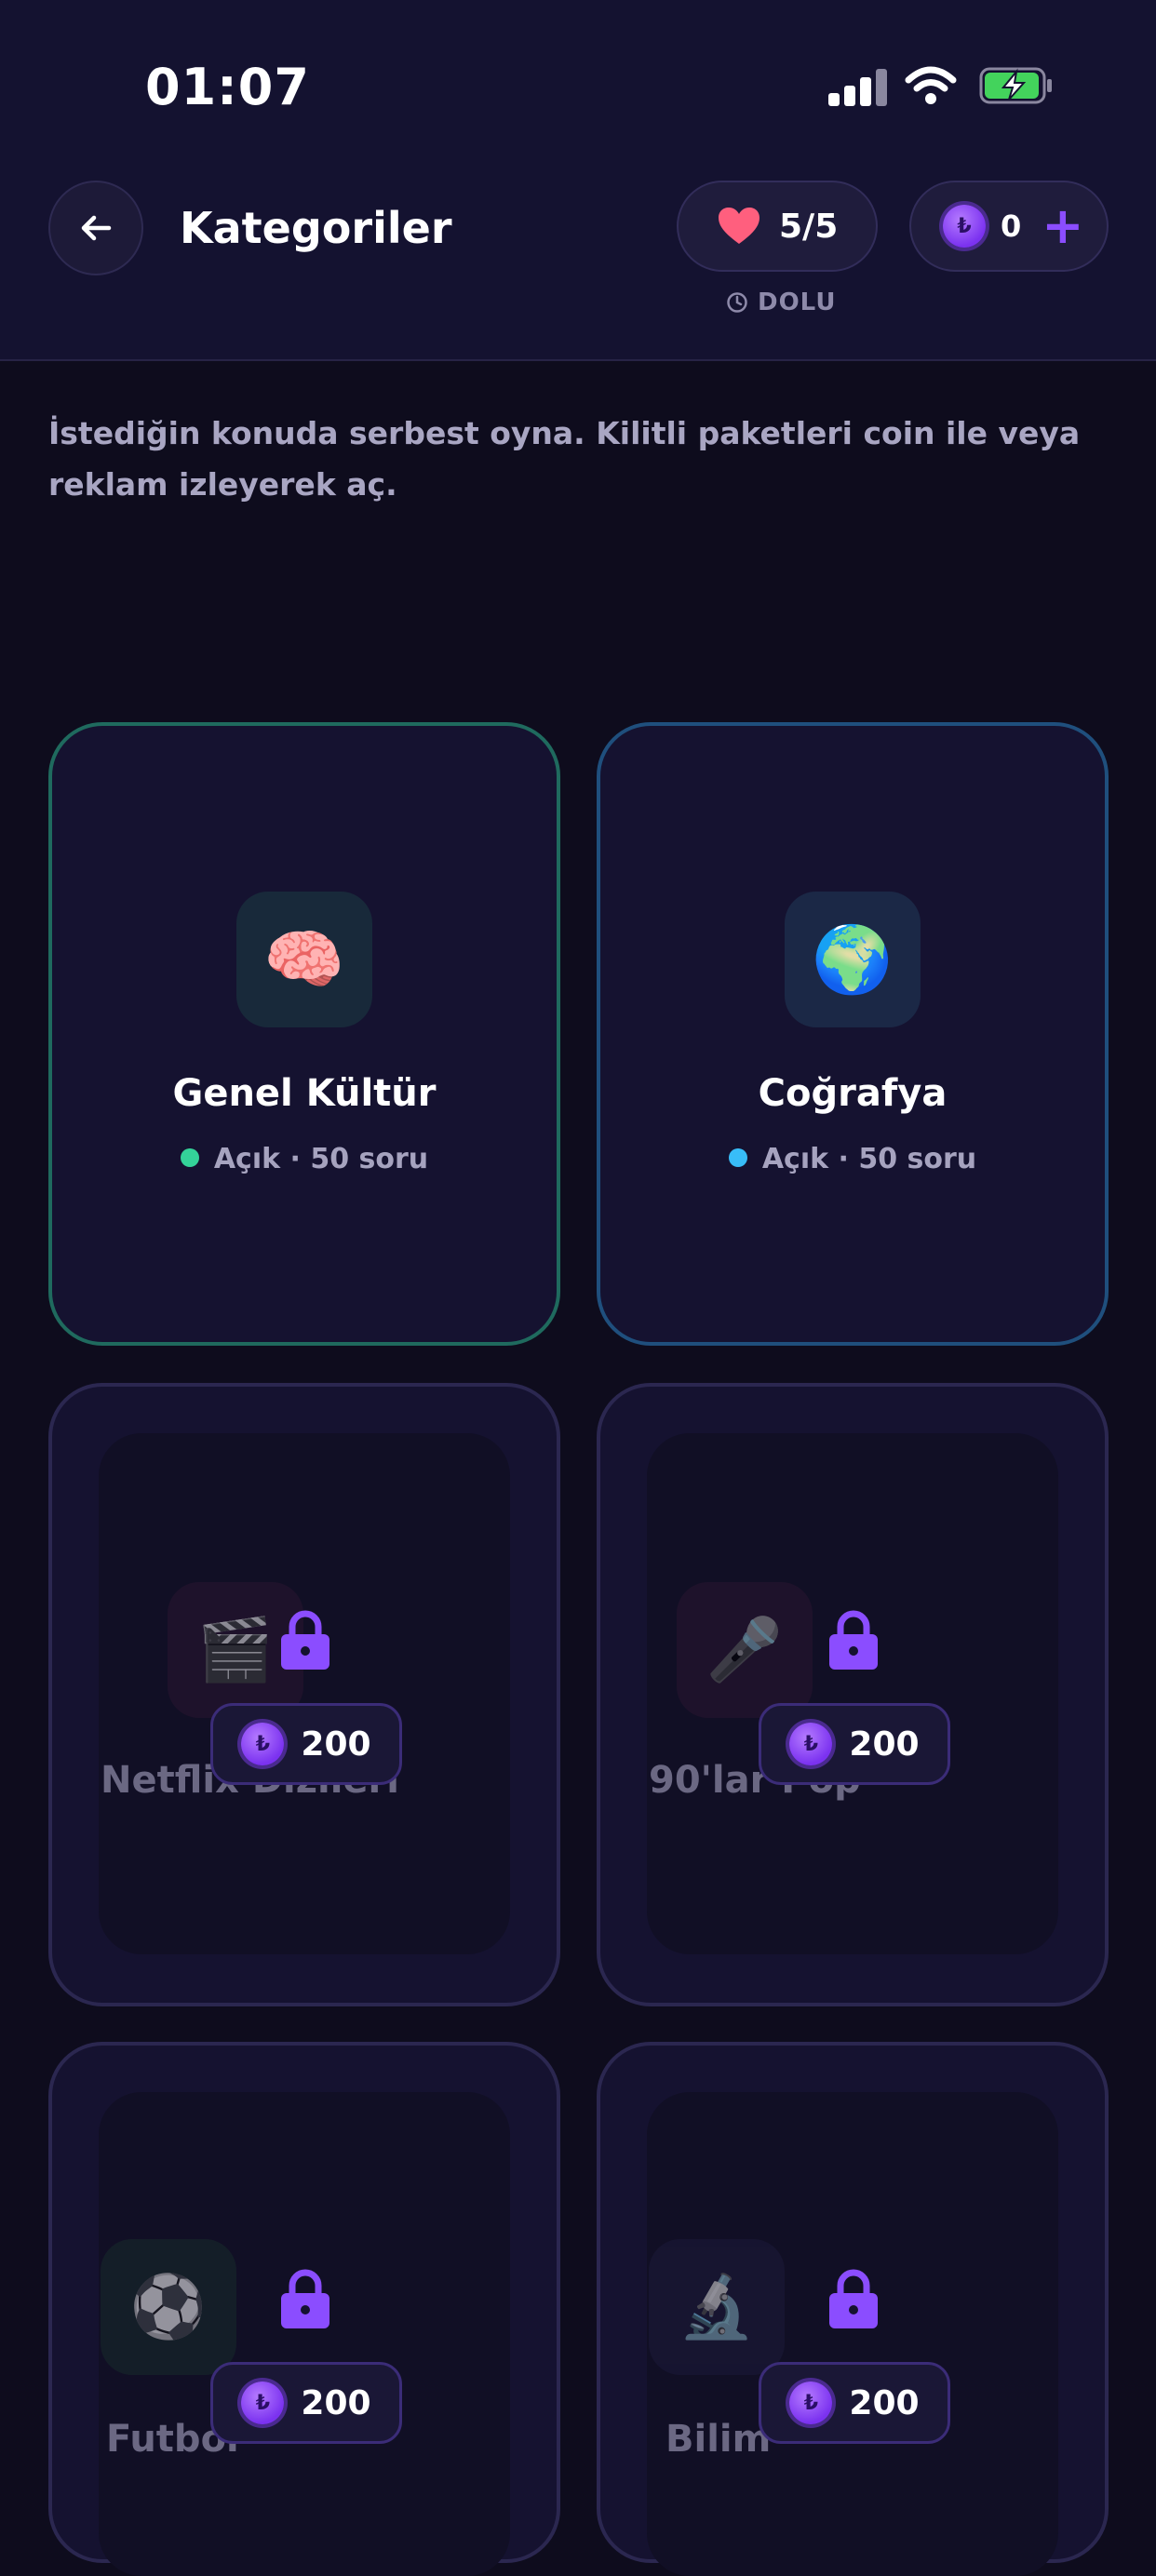  What do you see at coordinates (853, 1694) in the screenshot?
I see `locked-category-card: 🎤 90'lar Pop ₺ 200` at bounding box center [853, 1694].